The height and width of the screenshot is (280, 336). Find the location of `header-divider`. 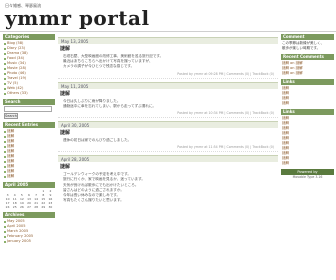

header-divider is located at coordinates (168, 31).